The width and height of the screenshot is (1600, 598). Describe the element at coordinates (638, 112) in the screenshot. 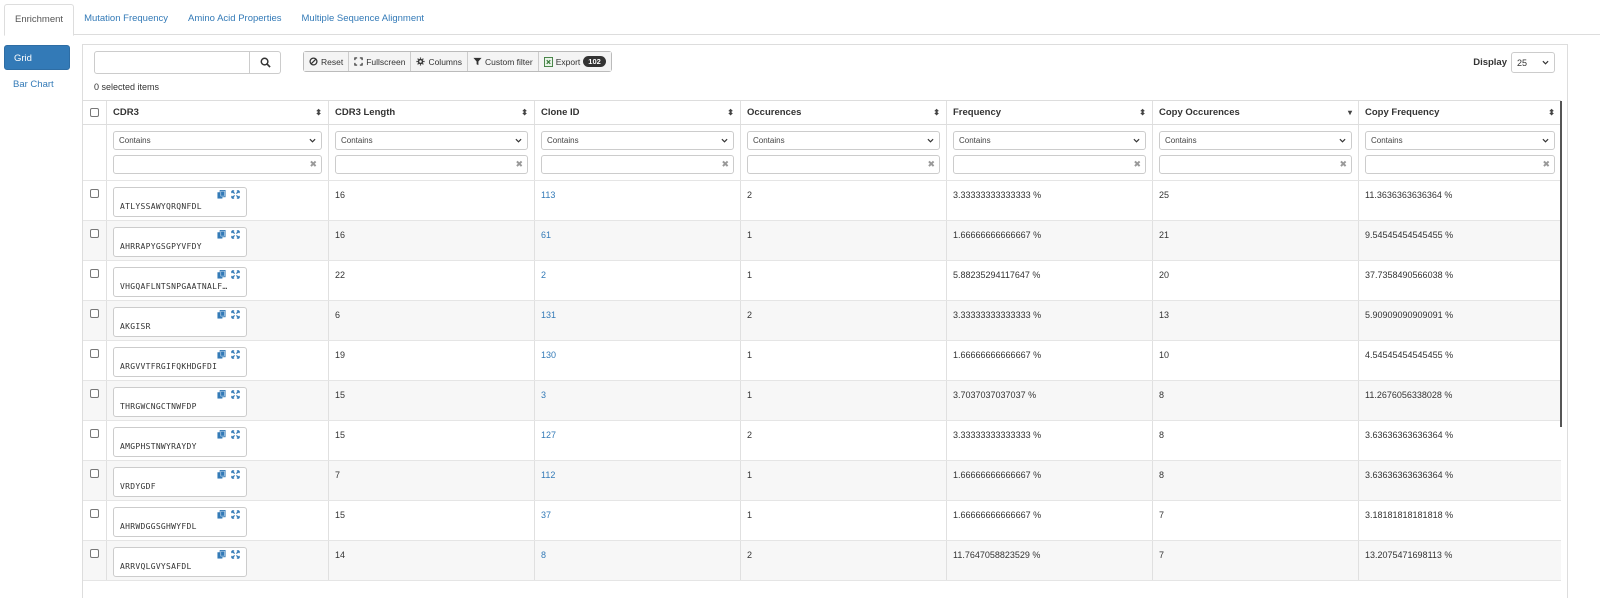

I see `column-header-clone-id: Clone ID ⬍` at that location.